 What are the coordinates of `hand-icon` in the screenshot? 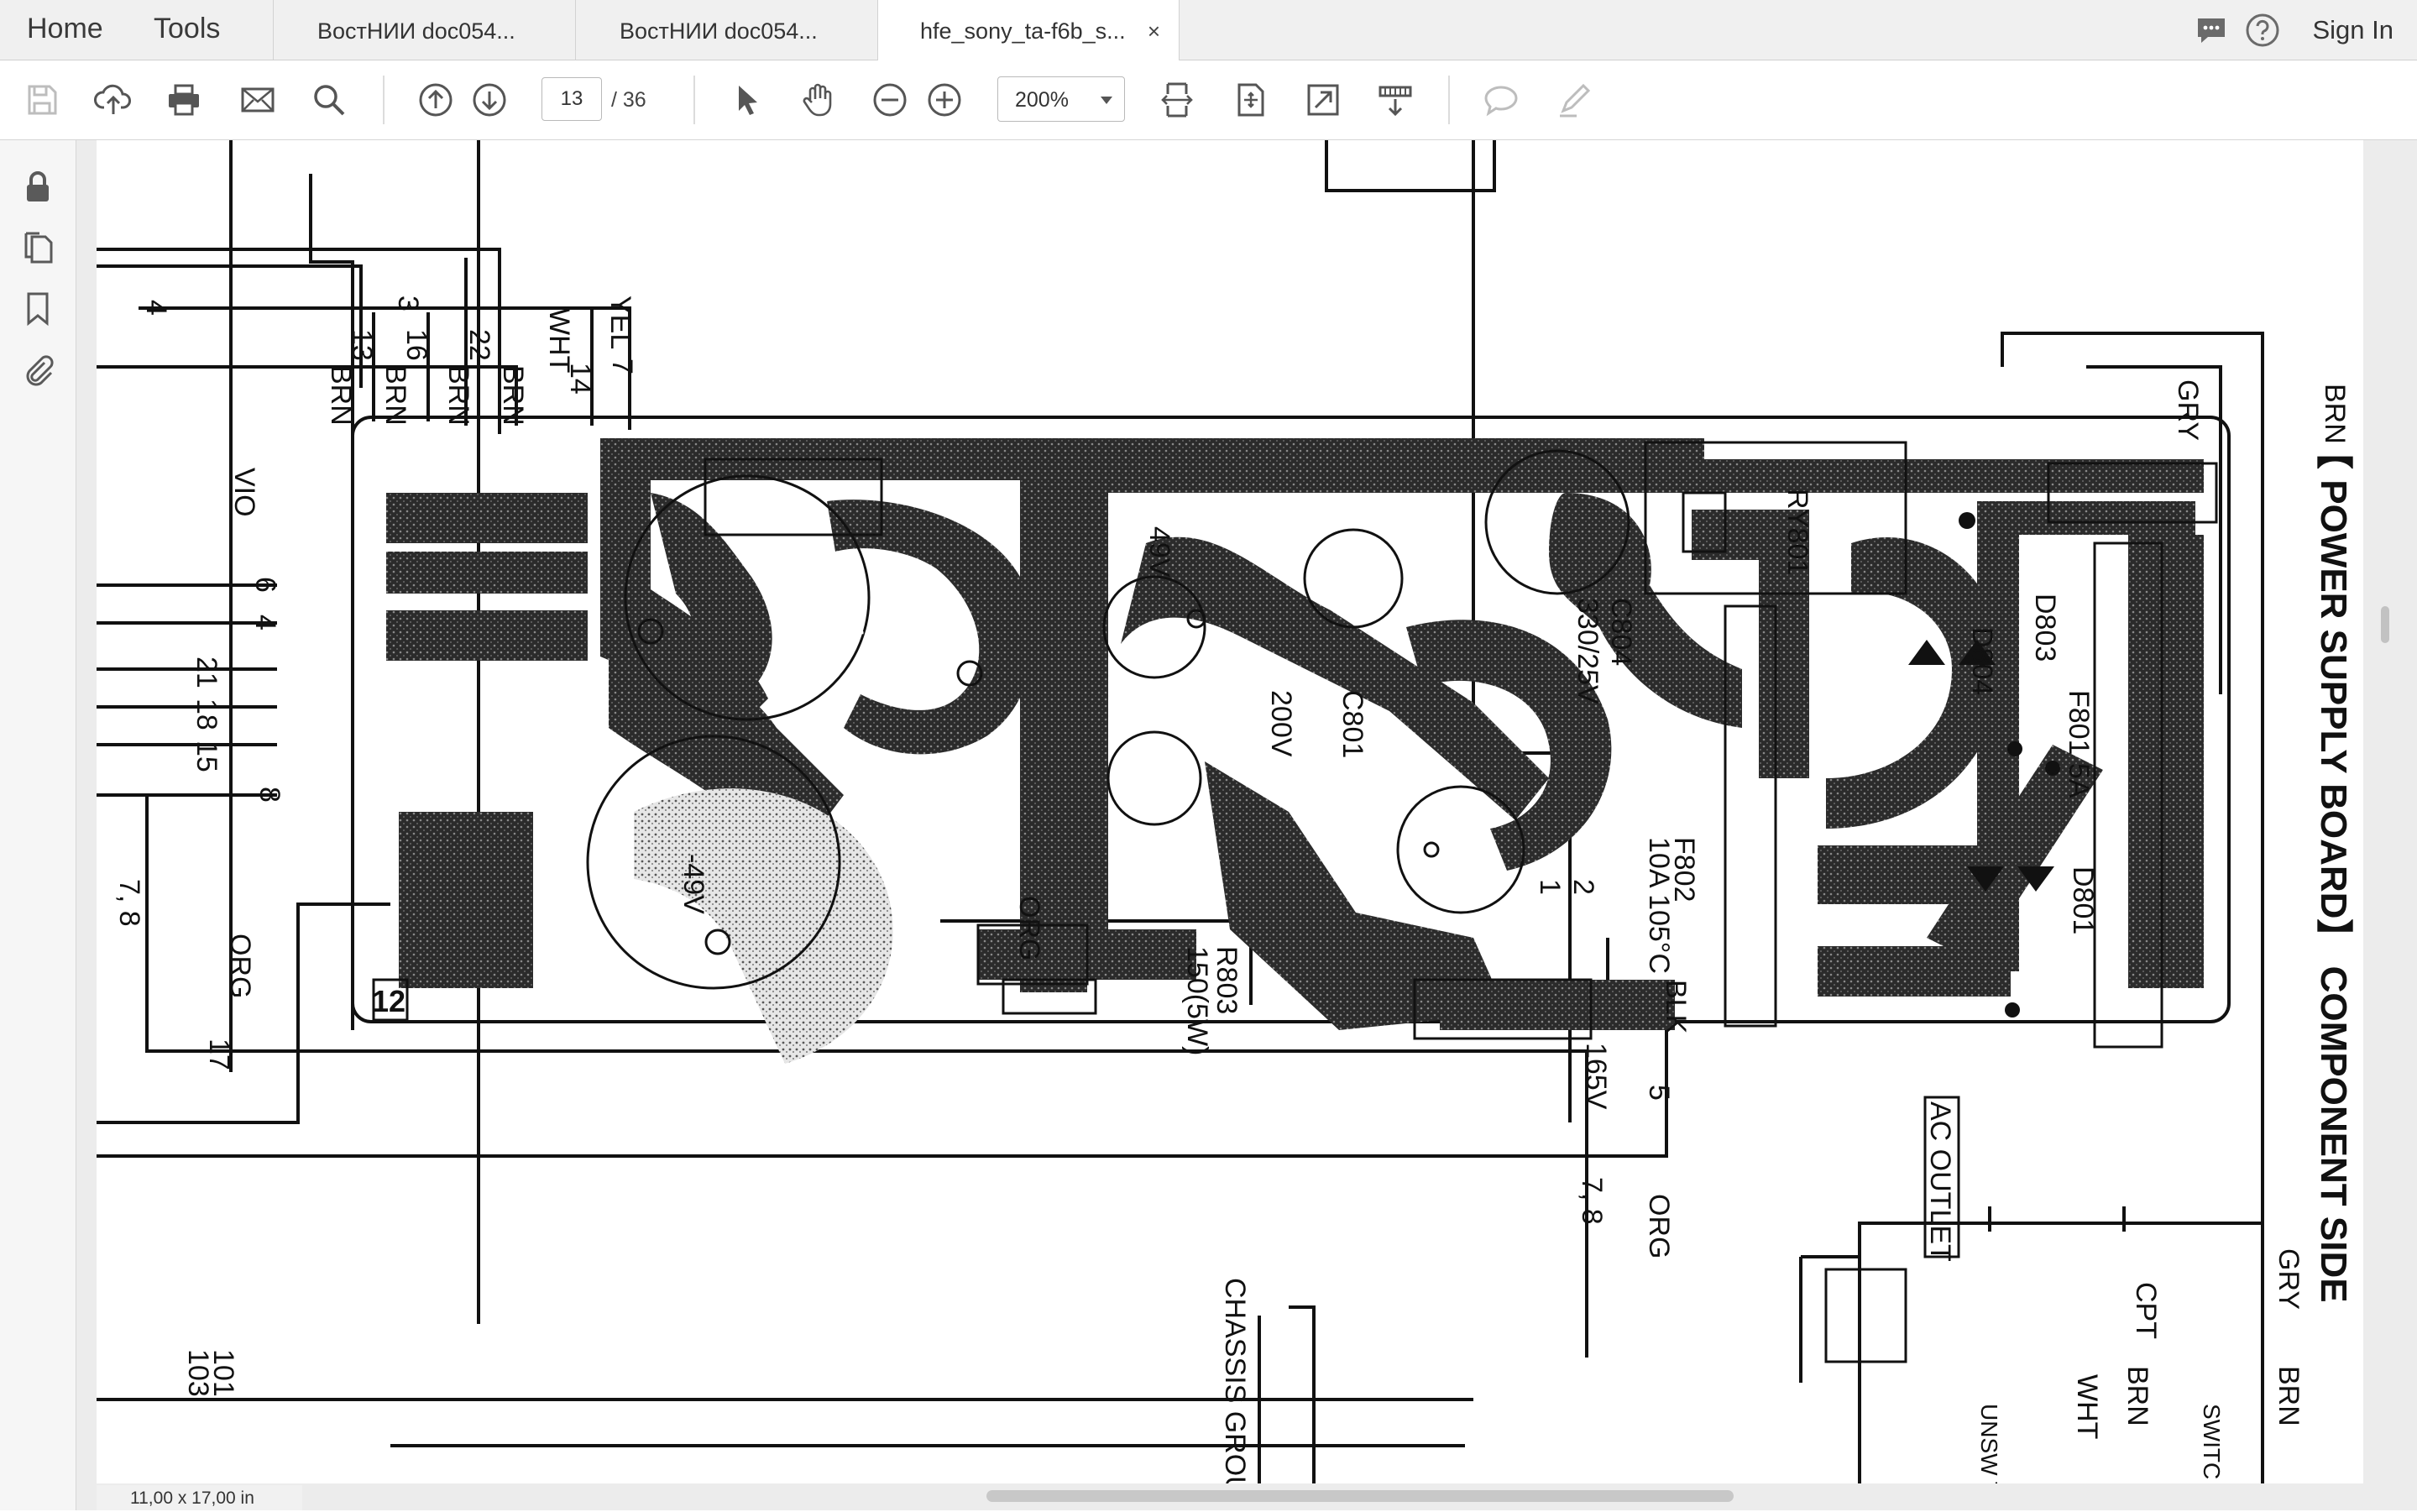 It's located at (818, 99).